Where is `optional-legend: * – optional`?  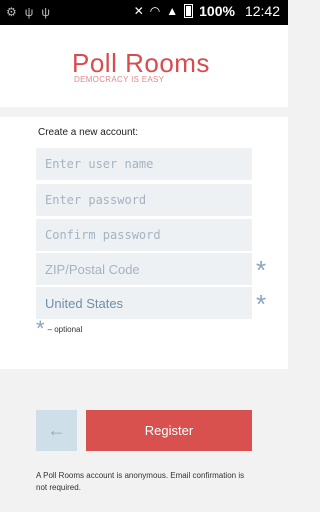
optional-legend: * – optional is located at coordinates (59, 328).